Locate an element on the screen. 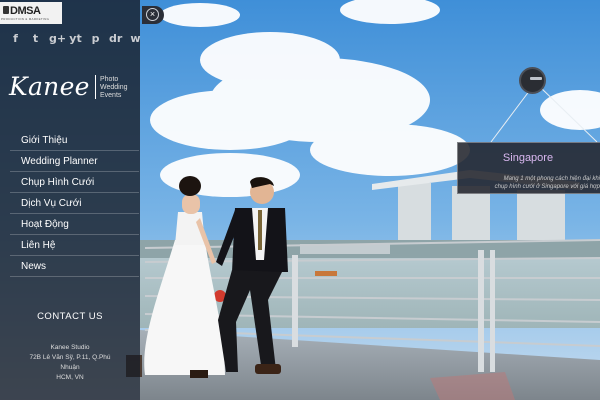  location-description-line: chụp hình cưới ở Singapore với giá hợp is located at coordinates (547, 187).